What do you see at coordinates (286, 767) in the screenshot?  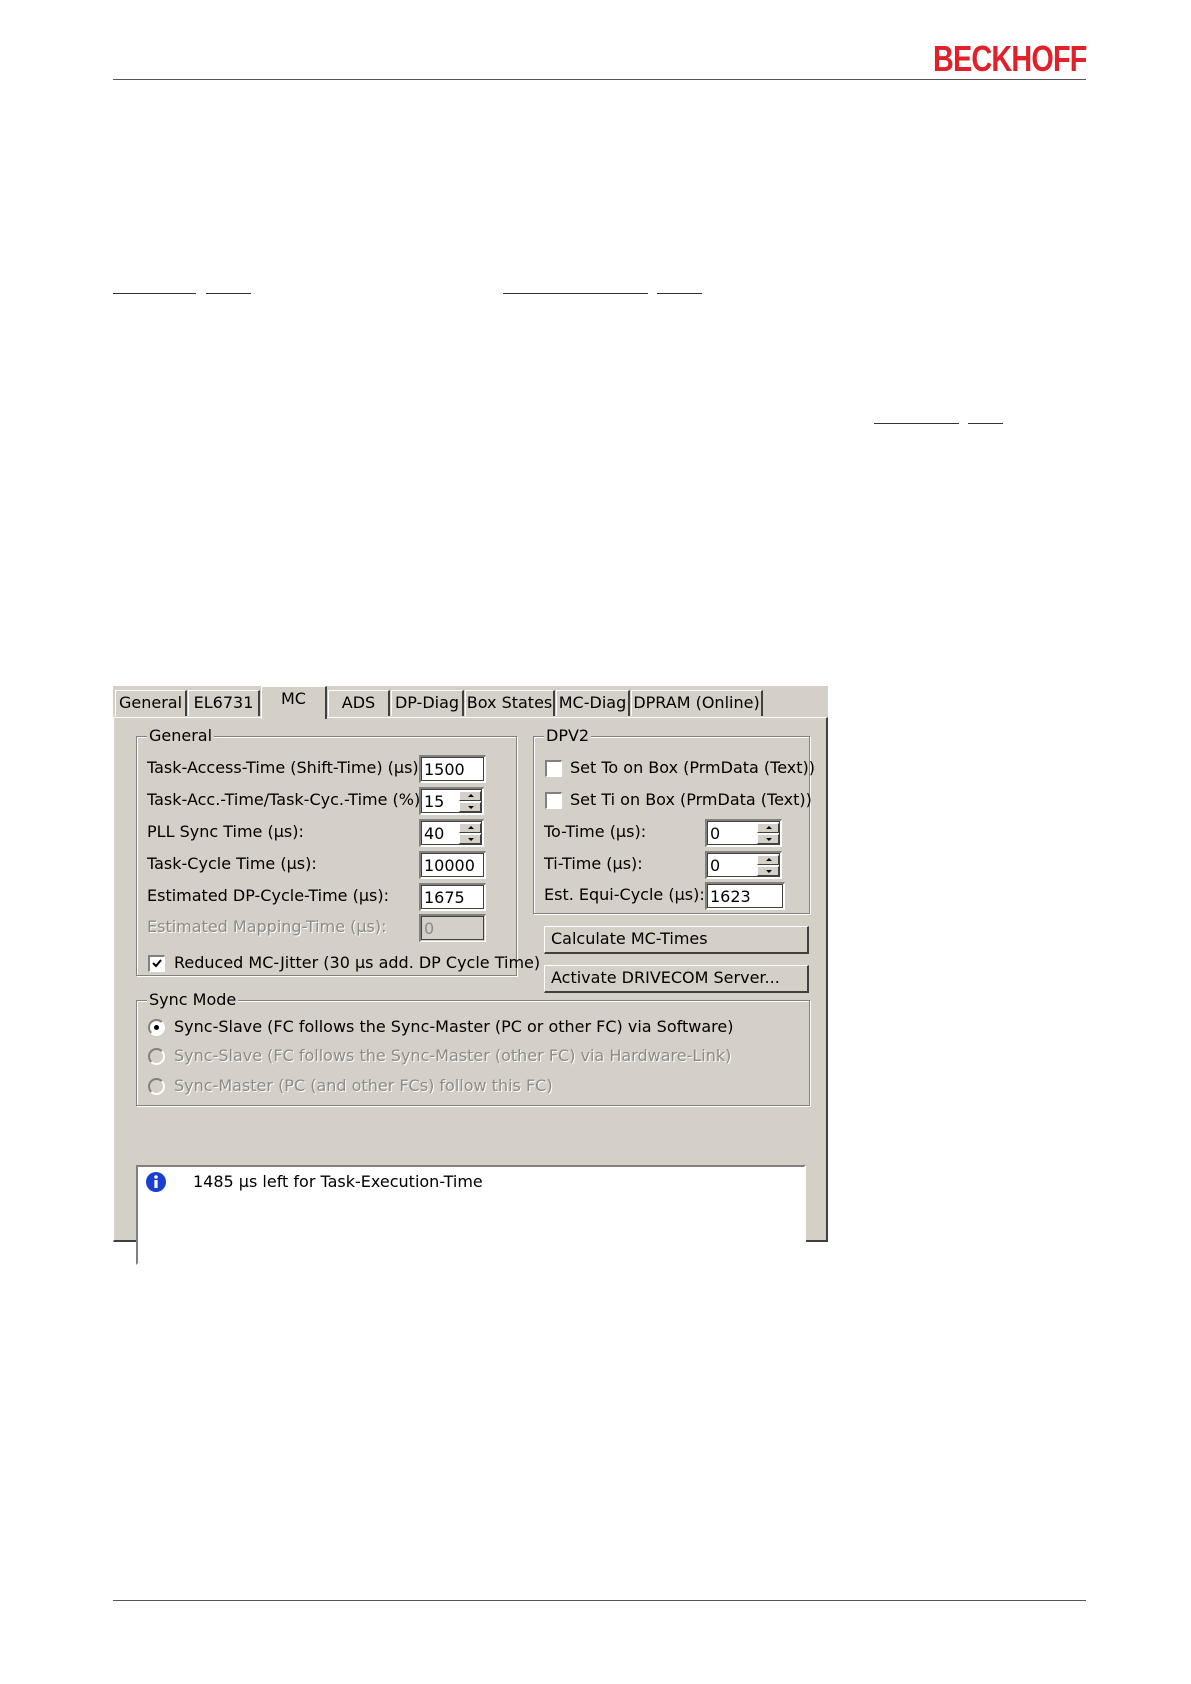 I see `task-access-time-label: Task-Access-Time (Shift-Time) (µs):` at bounding box center [286, 767].